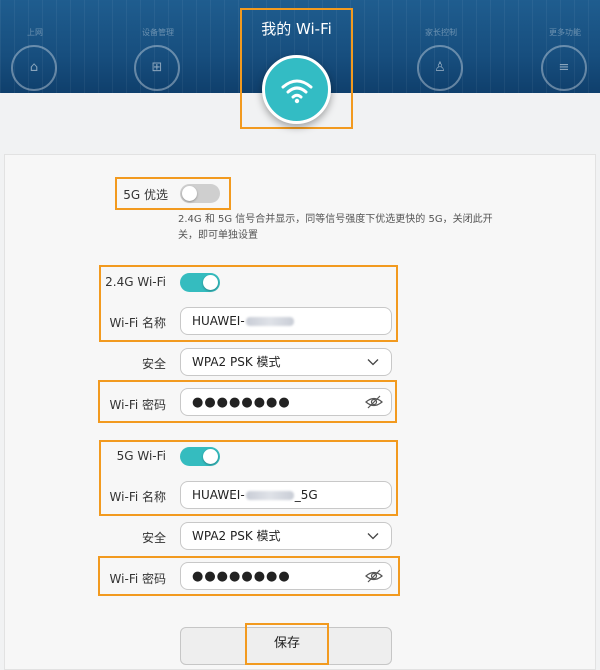 Image resolution: width=600 pixels, height=670 pixels. Describe the element at coordinates (137, 323) in the screenshot. I see `band-24-name-label: Wi-Fi 名称` at that location.